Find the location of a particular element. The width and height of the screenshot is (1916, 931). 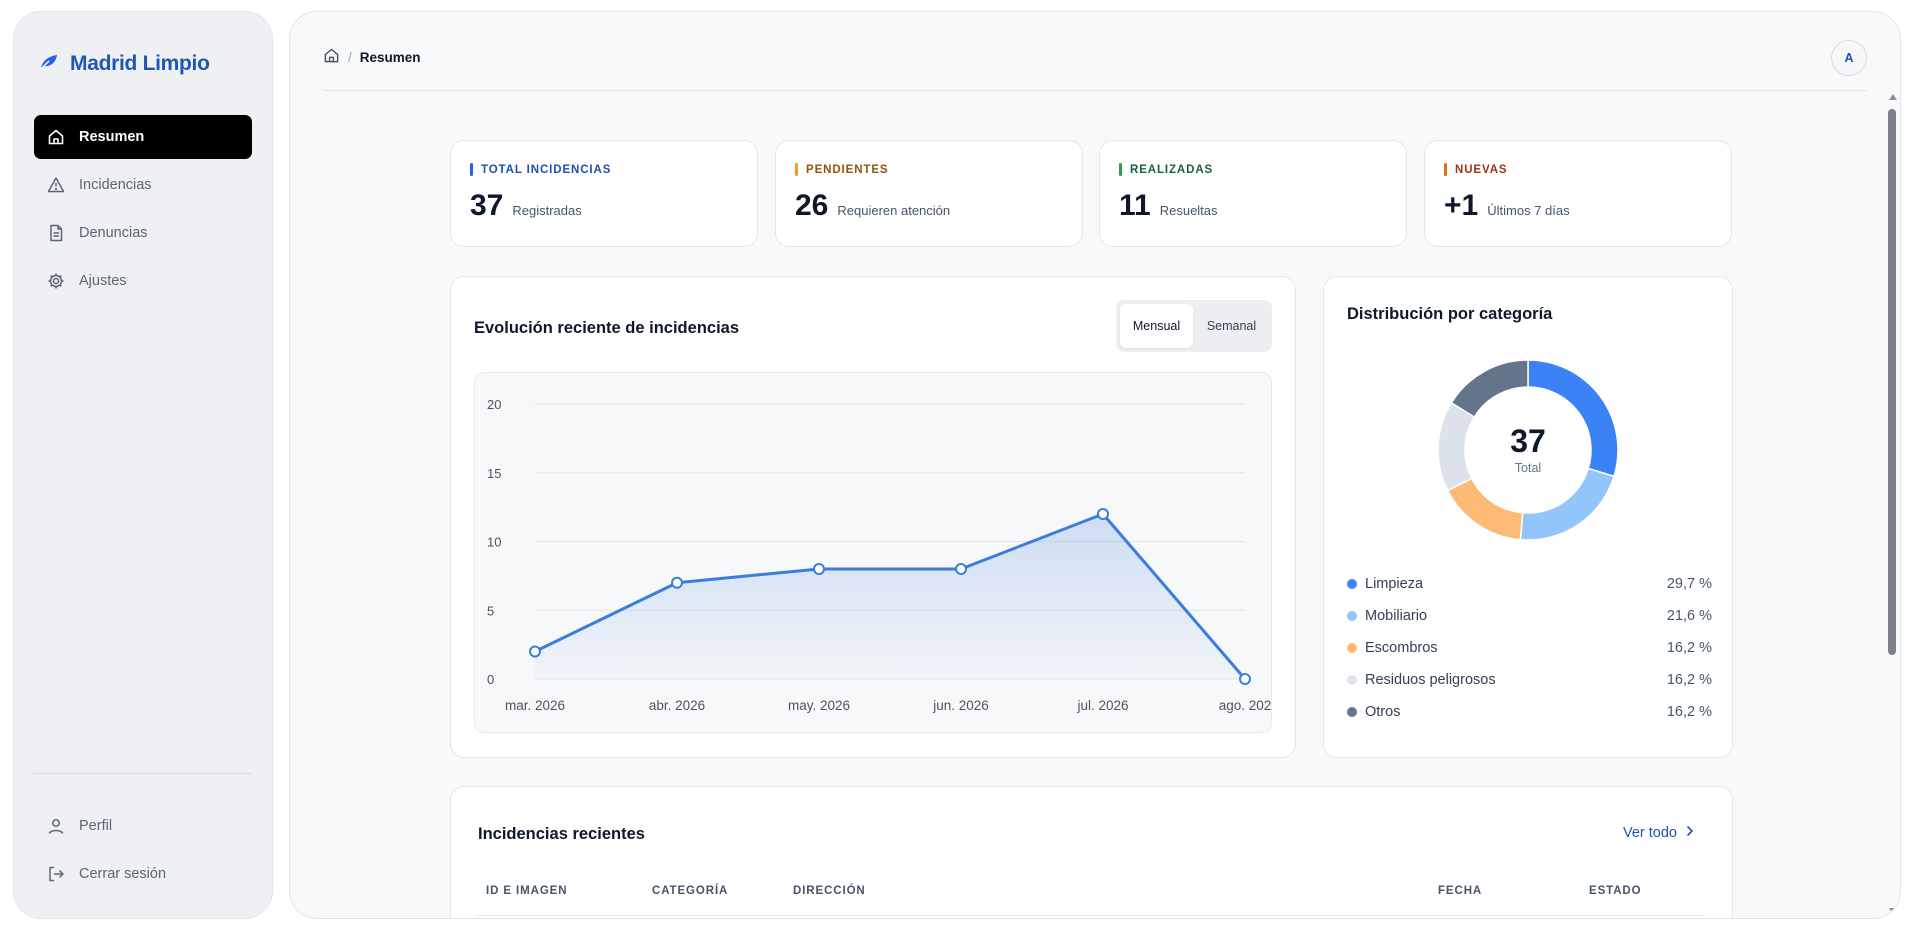

stat-value-row: 26 Requieren atención is located at coordinates (872, 206).